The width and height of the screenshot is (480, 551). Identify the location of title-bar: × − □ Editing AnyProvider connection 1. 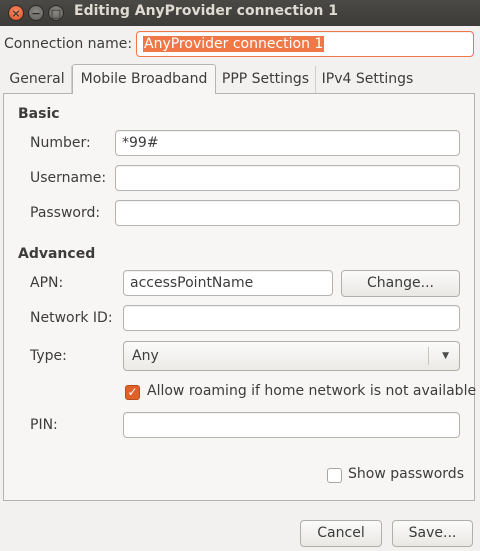
(240, 13).